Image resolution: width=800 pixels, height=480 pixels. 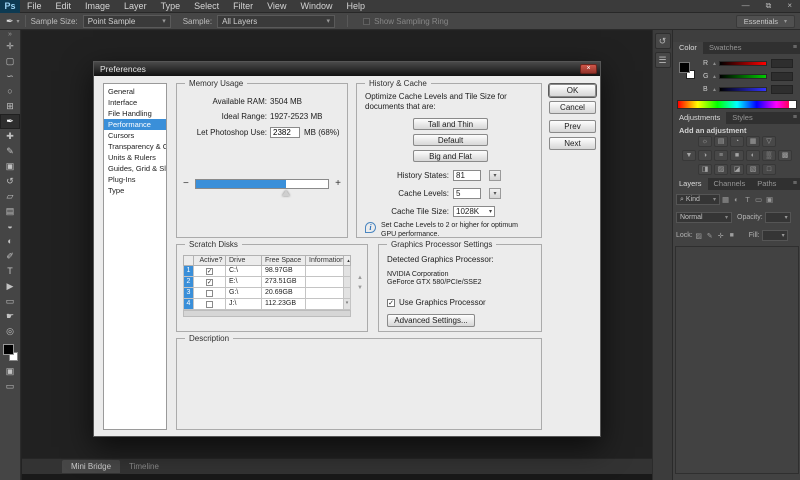 I want to click on big-and-flat-button: Big and Flat, so click(x=450, y=156).